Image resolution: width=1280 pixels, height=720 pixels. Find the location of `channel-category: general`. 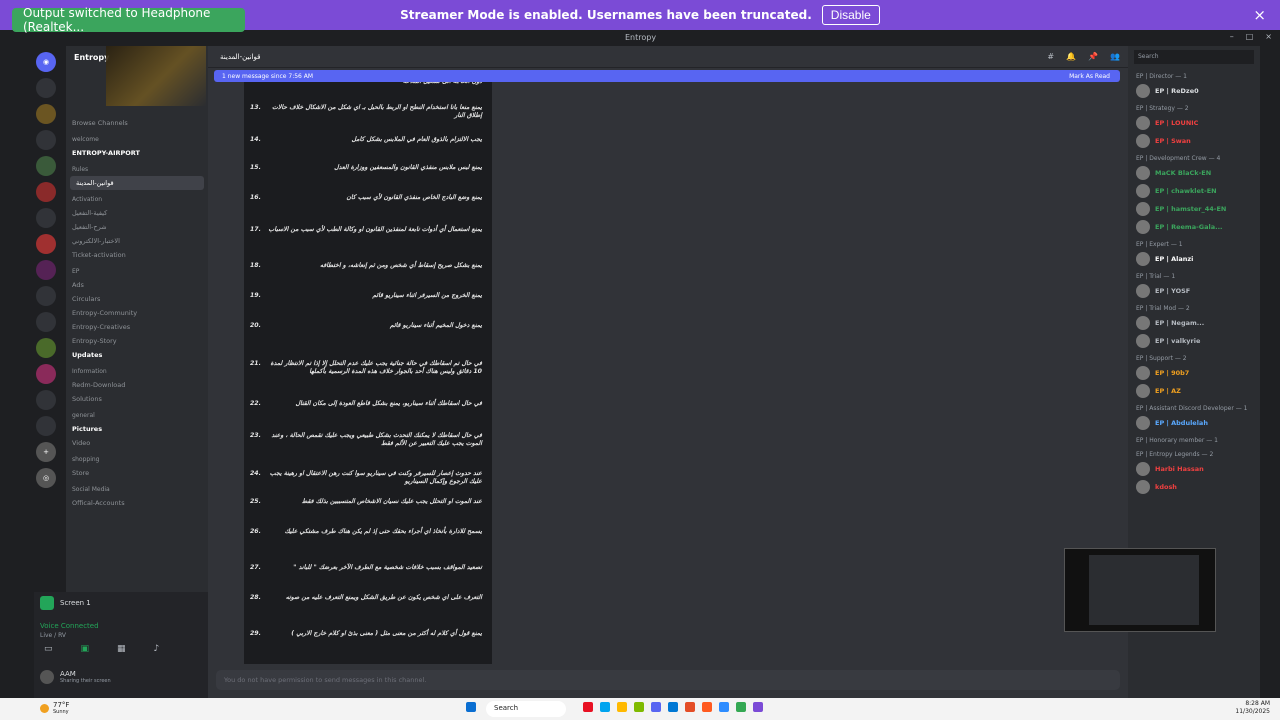

channel-category: general is located at coordinates (137, 414).